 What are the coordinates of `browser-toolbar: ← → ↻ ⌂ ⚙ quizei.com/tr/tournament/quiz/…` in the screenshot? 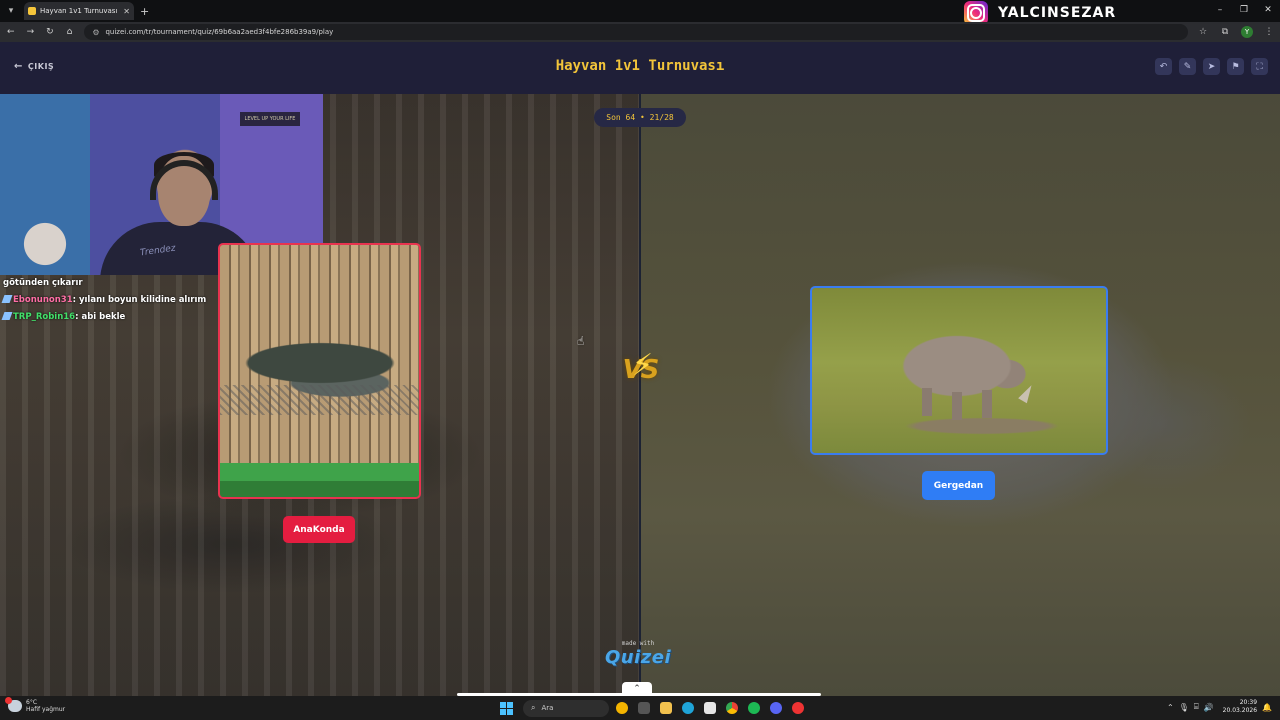 It's located at (640, 32).